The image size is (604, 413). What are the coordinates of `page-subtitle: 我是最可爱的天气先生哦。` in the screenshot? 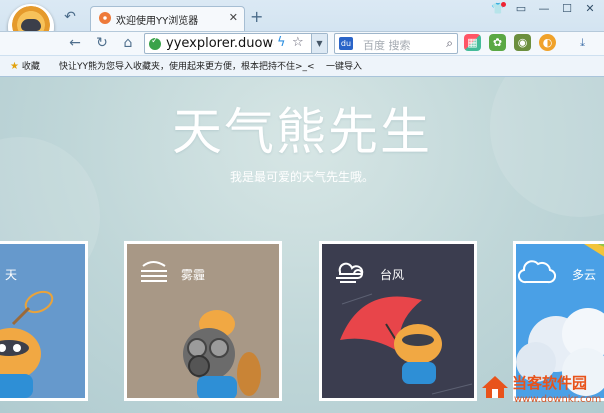 It's located at (301, 177).